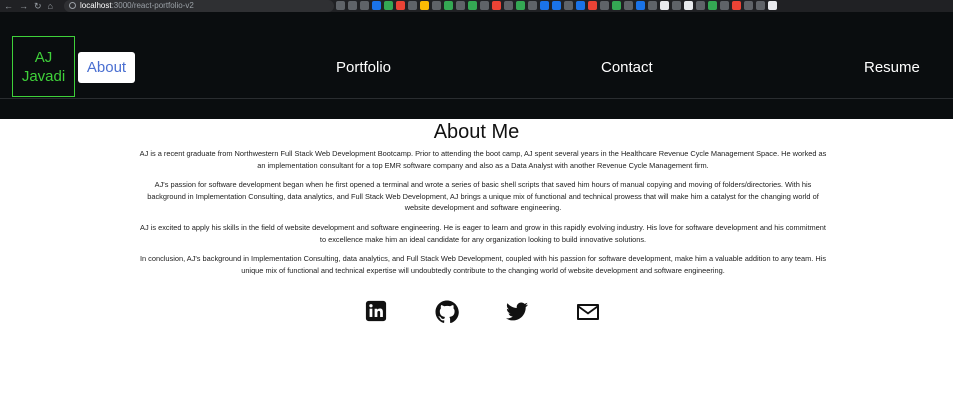  I want to click on nav-link-resume: Resume, so click(892, 67).